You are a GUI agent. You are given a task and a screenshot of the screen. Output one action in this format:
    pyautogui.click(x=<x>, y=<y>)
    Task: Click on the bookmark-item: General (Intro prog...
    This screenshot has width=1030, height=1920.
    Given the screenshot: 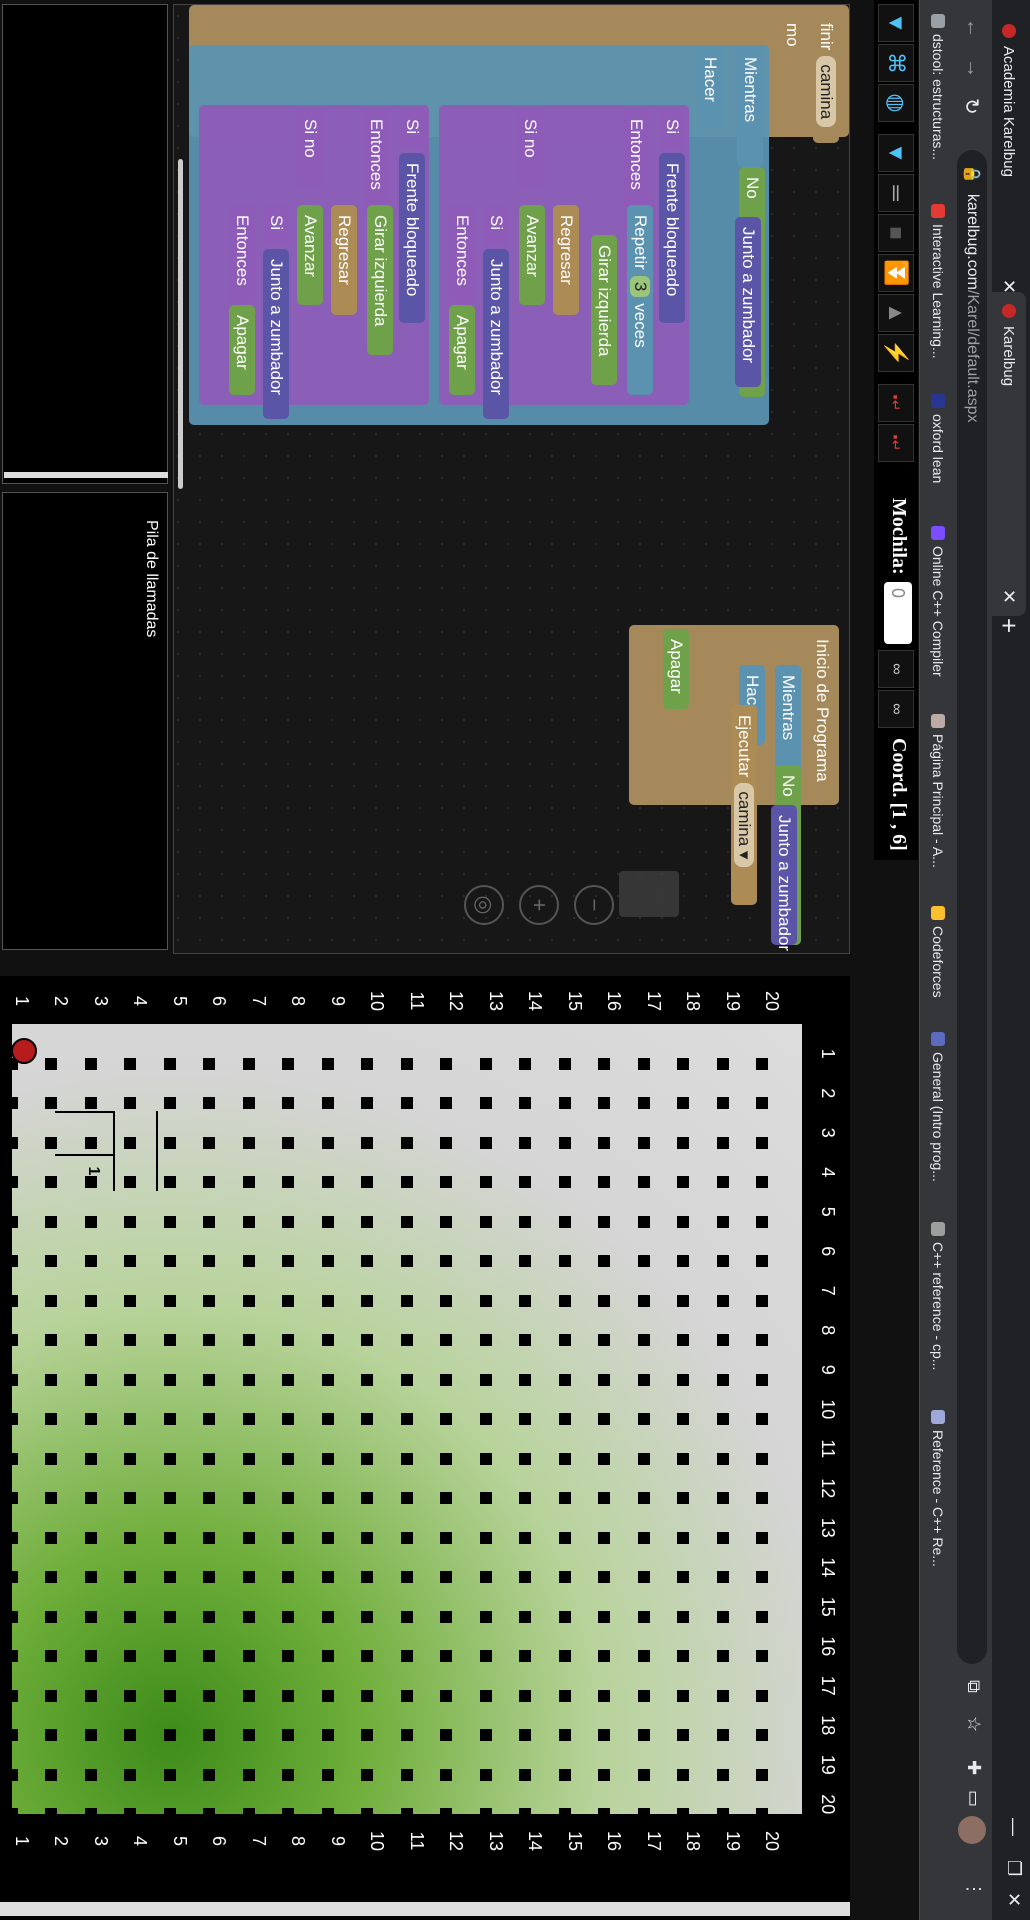 What is the action you would take?
    pyautogui.click(x=938, y=1107)
    